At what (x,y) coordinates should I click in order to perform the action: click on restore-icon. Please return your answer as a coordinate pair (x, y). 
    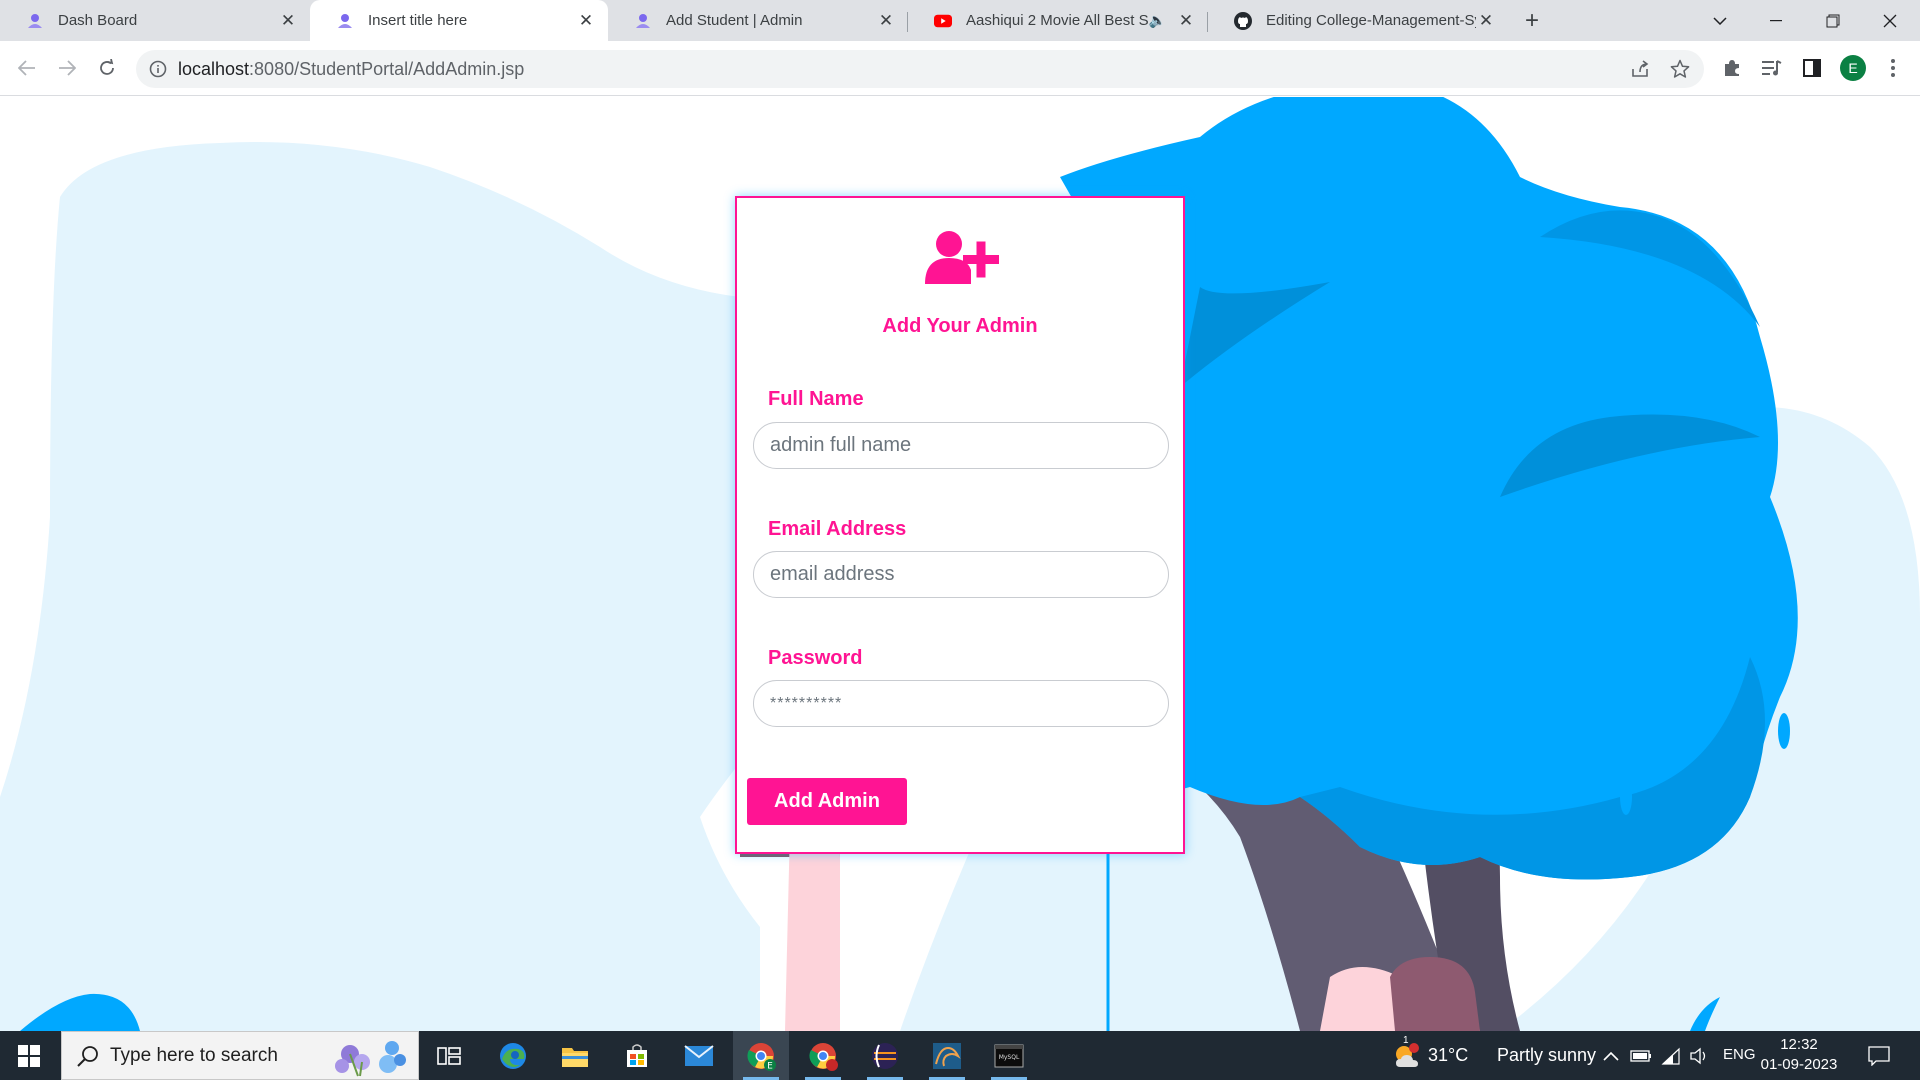
    Looking at the image, I should click on (1833, 20).